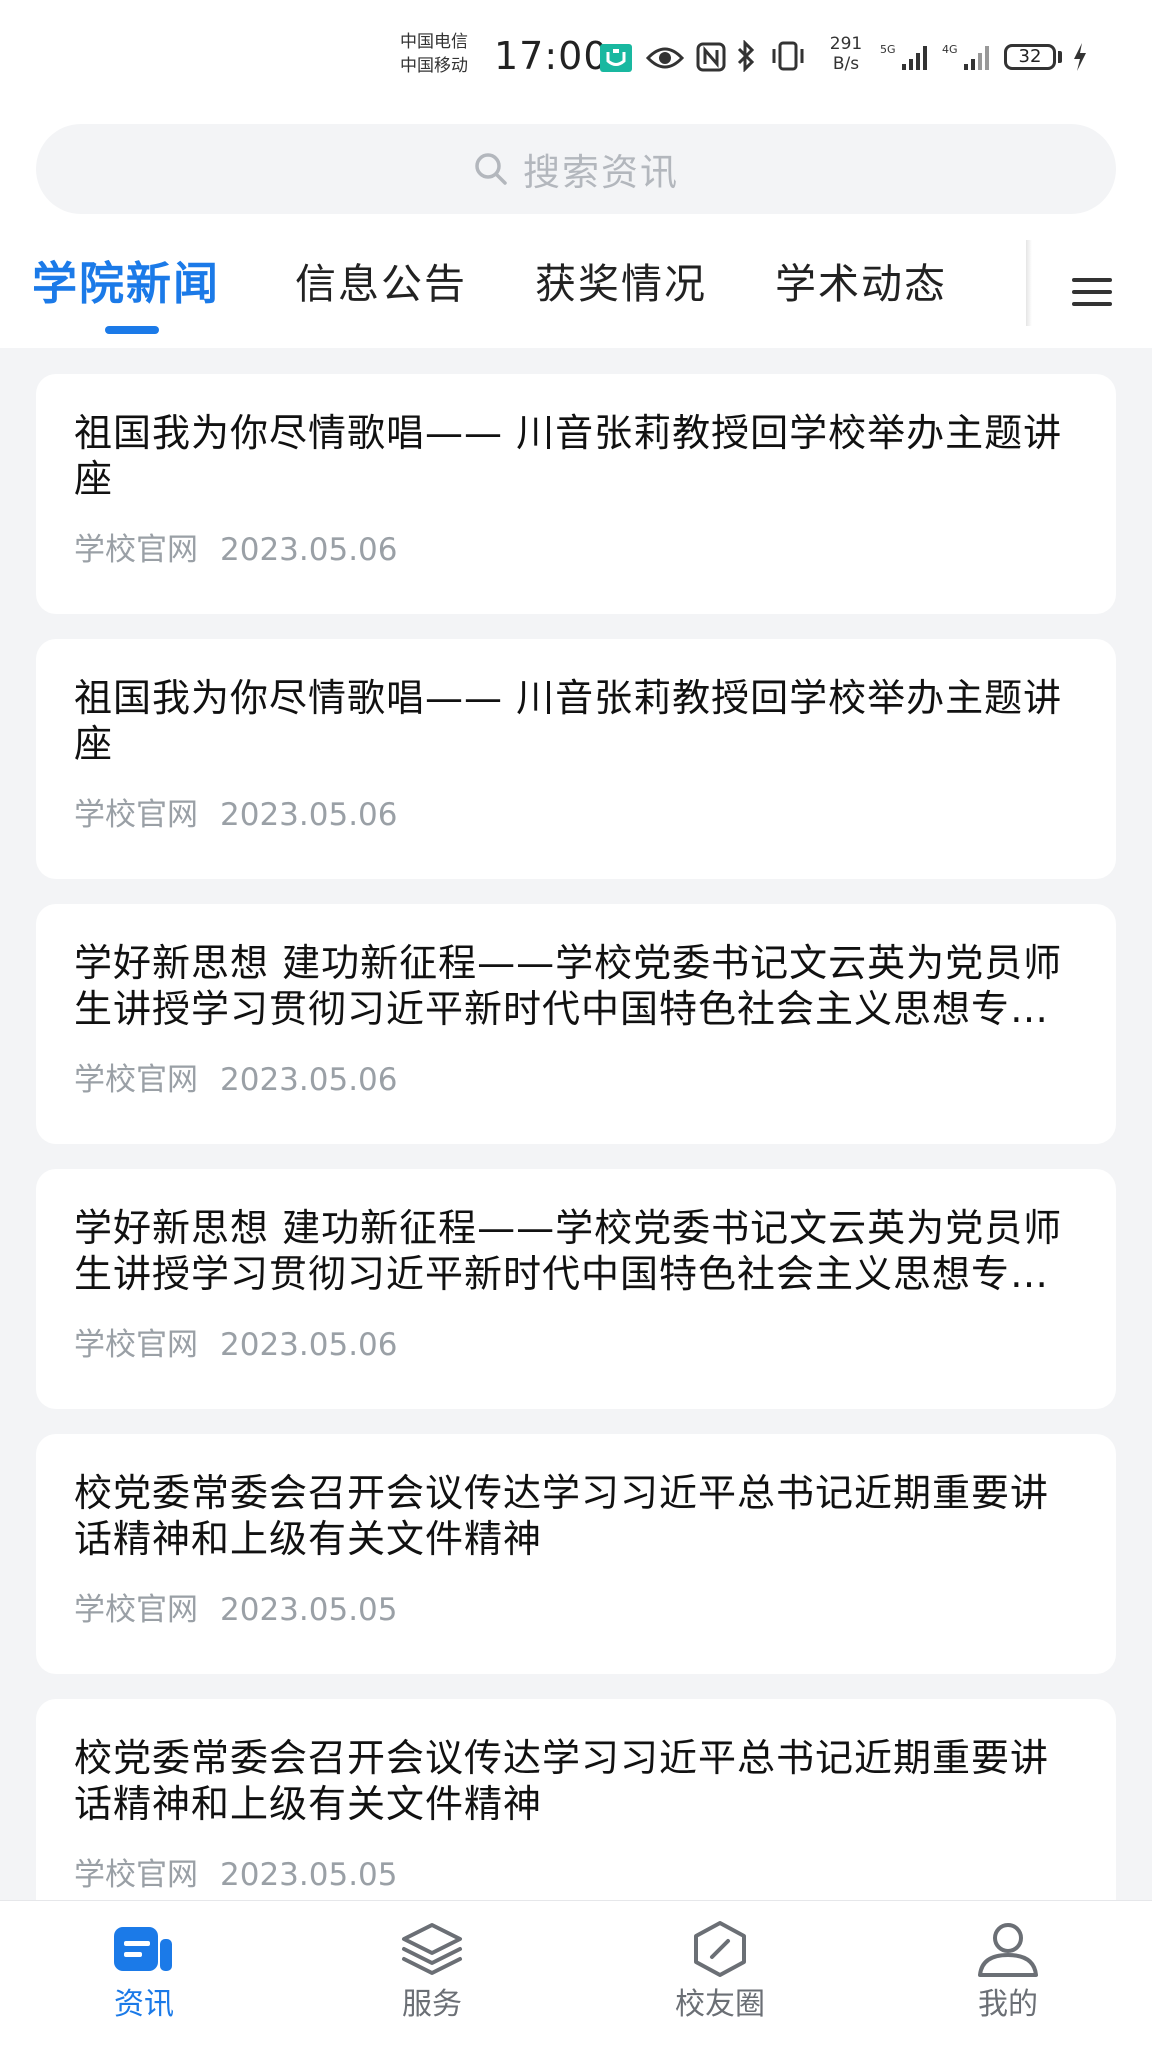 The height and width of the screenshot is (2049, 1152). I want to click on search-bar: 搜索资讯, so click(576, 169).